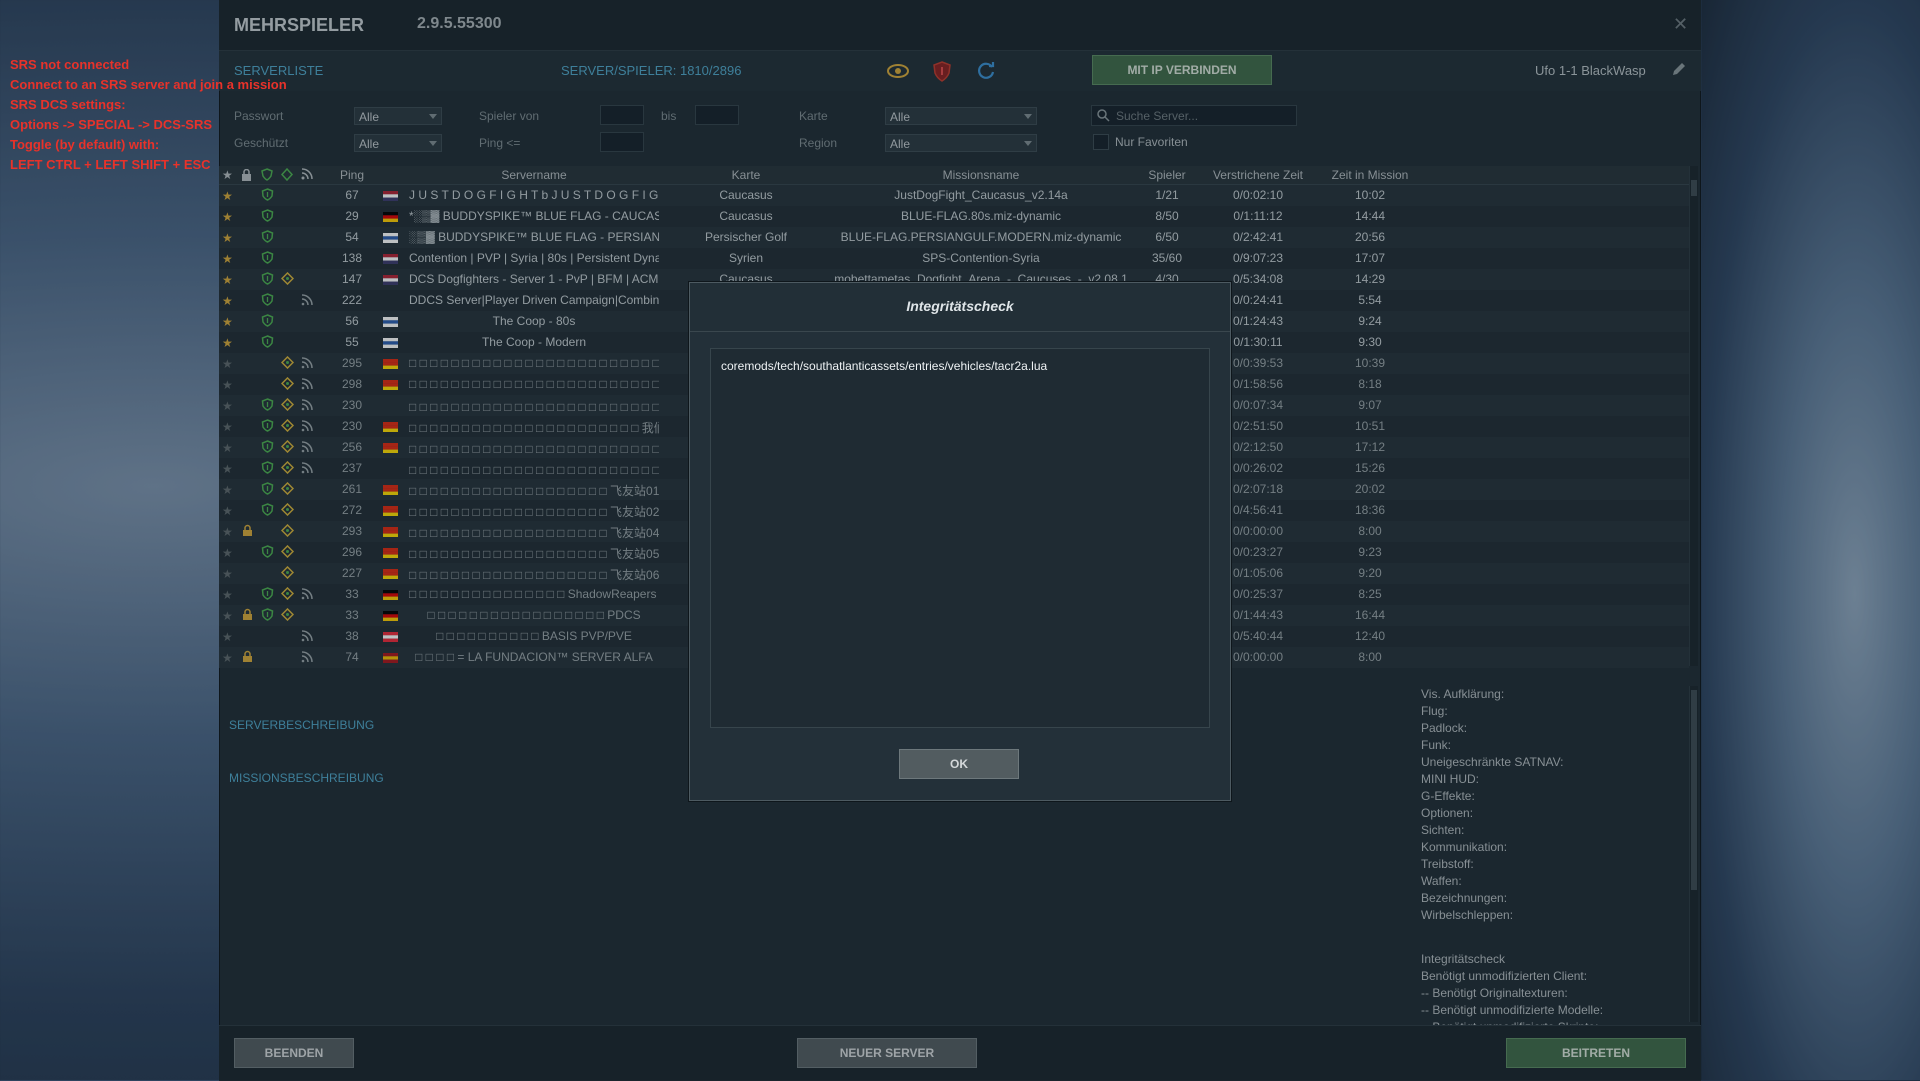  I want to click on srs-line: SRS not connected, so click(70, 64).